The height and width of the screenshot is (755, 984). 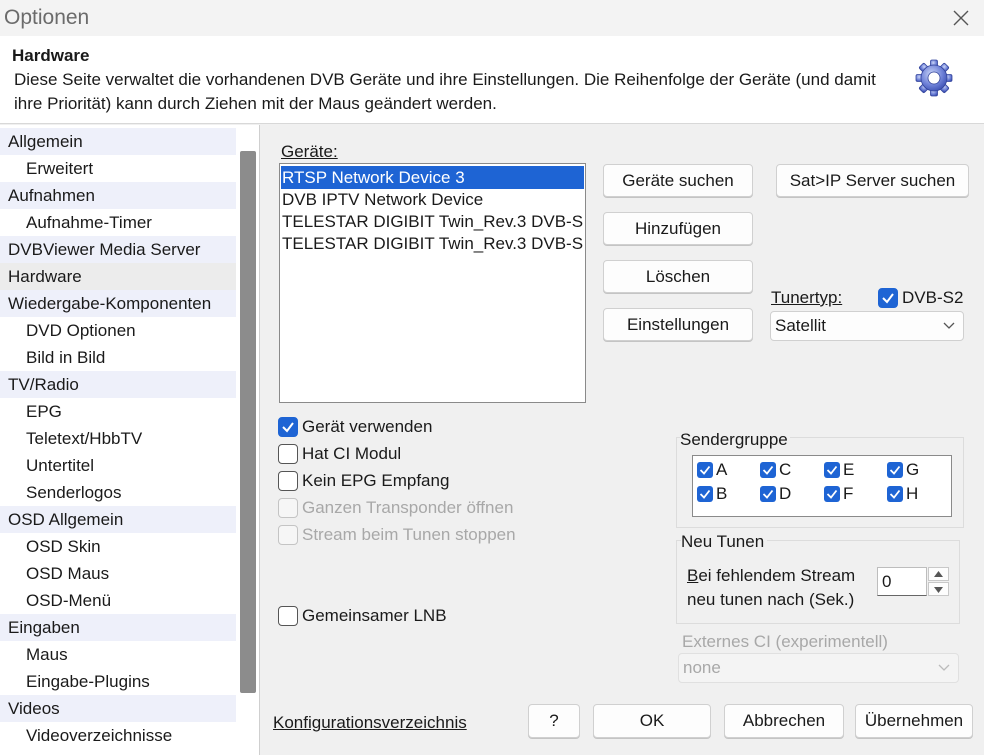 I want to click on sidebar-item: Teletext/HbbTV, so click(x=118, y=438).